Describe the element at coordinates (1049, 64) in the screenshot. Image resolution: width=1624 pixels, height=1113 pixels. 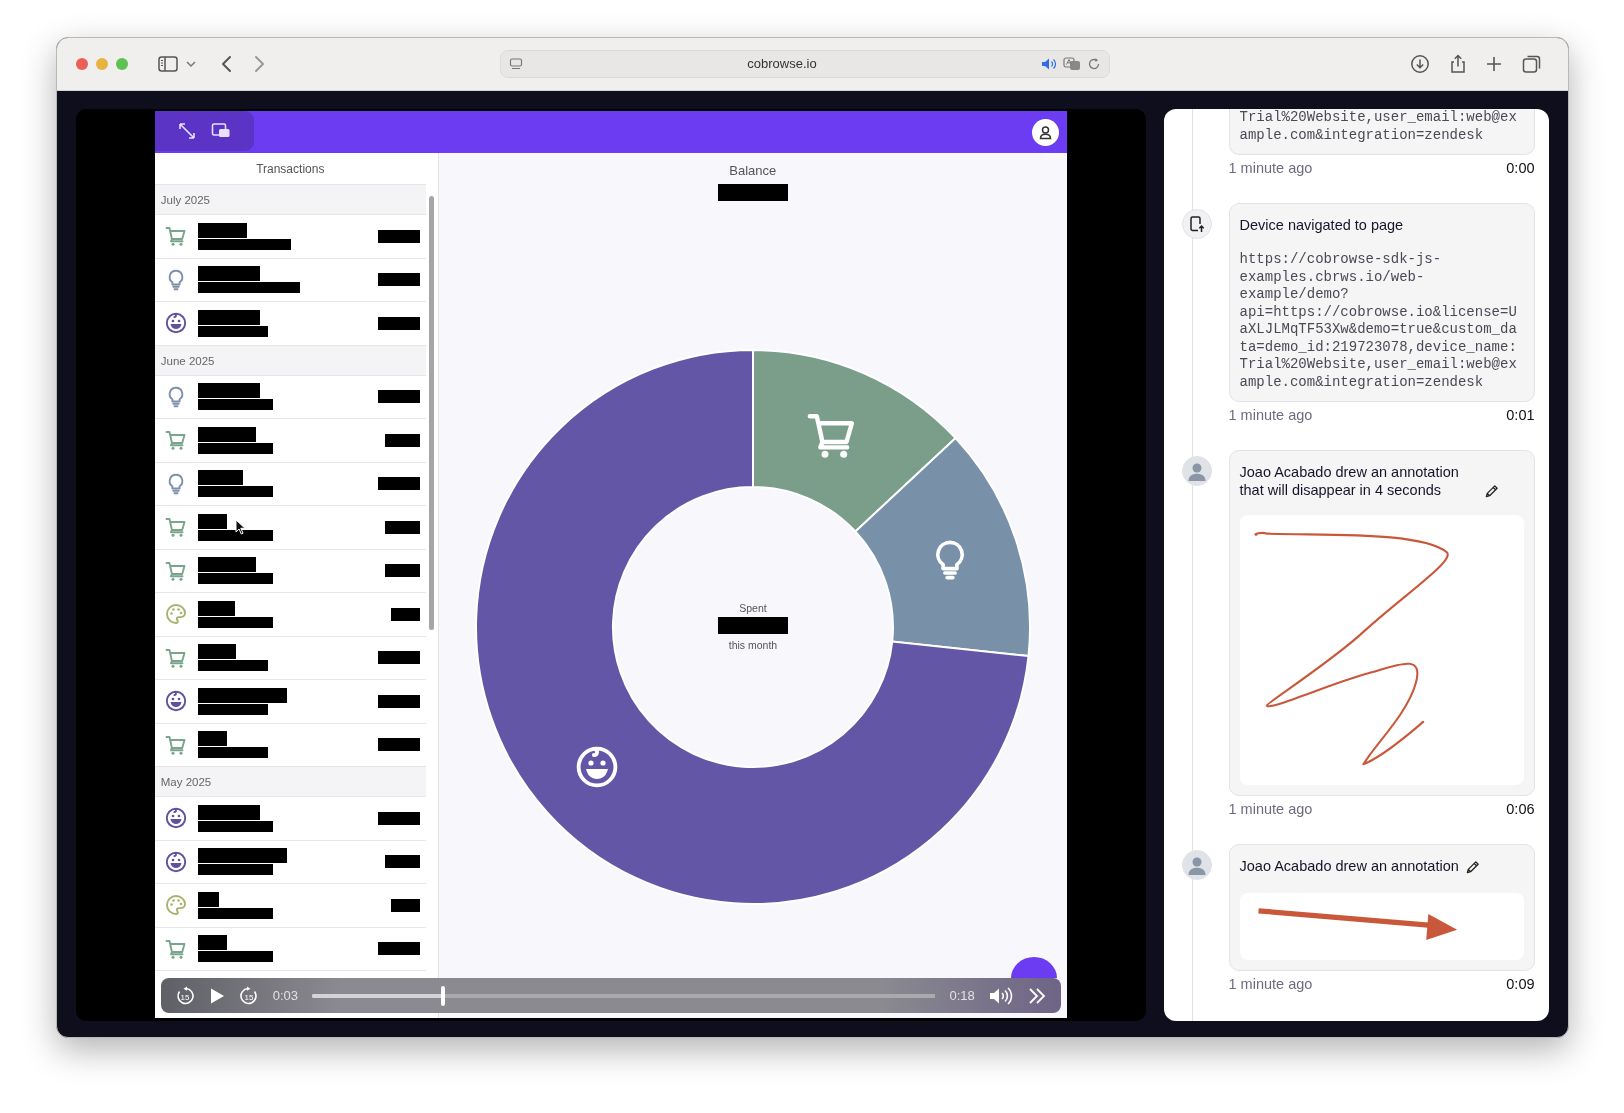
I see `speaker-icon` at that location.